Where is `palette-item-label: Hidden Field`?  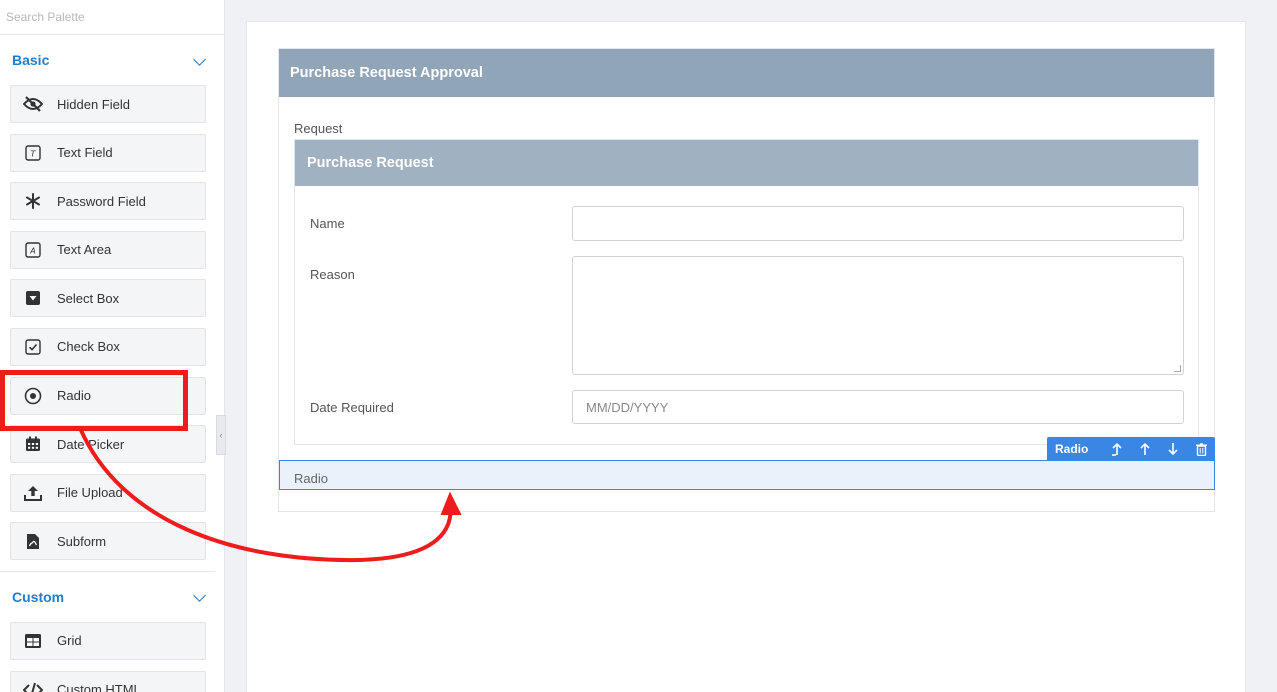 palette-item-label: Hidden Field is located at coordinates (93, 104).